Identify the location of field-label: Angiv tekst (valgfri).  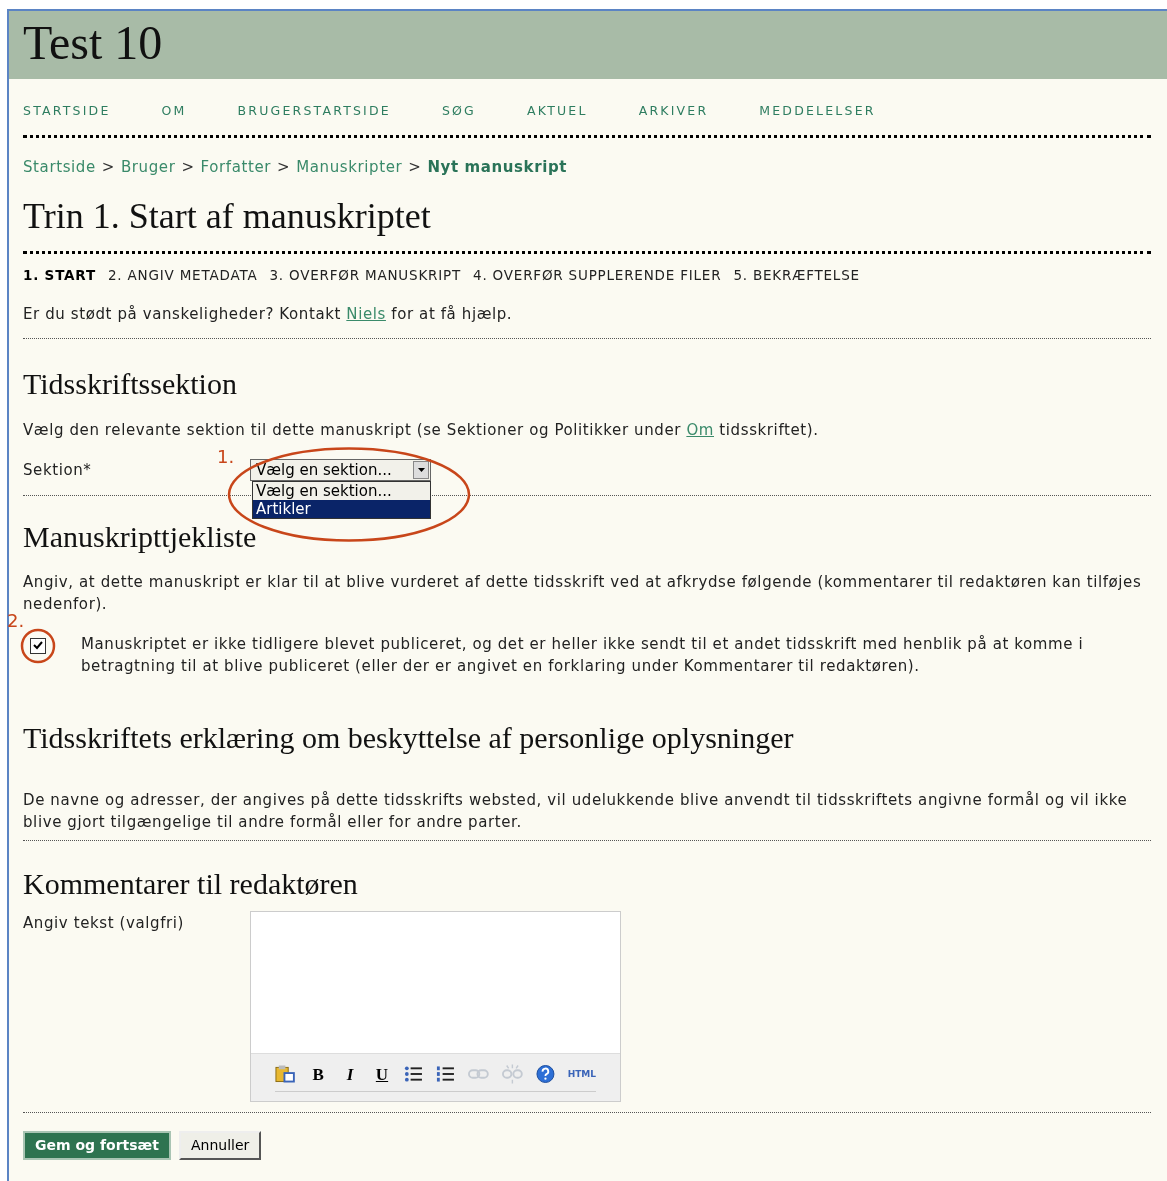
(104, 923).